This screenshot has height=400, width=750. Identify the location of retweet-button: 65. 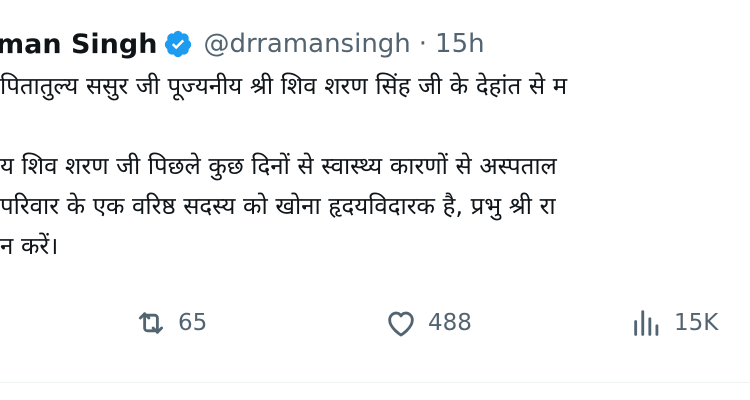
(170, 323).